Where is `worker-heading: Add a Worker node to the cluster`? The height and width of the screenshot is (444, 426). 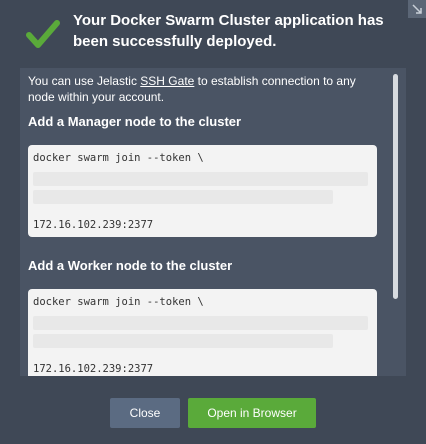
worker-heading: Add a Worker node to the cluster is located at coordinates (130, 265).